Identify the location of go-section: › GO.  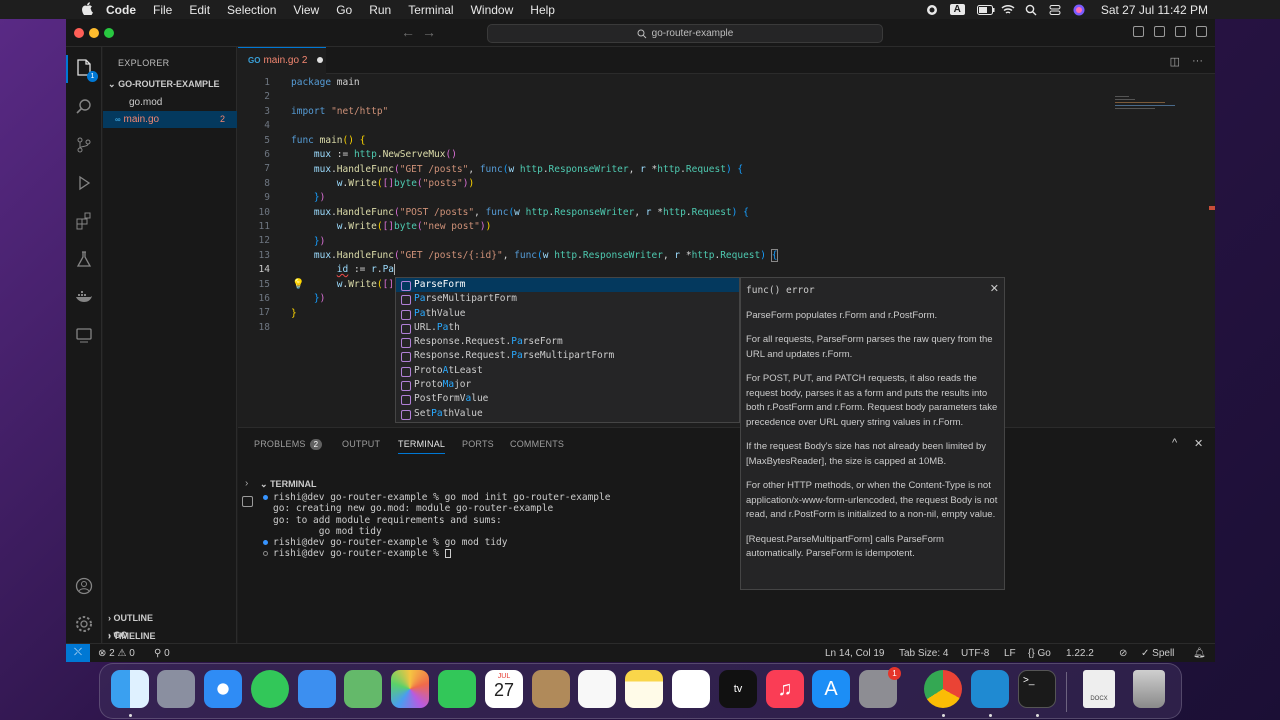
(118, 635).